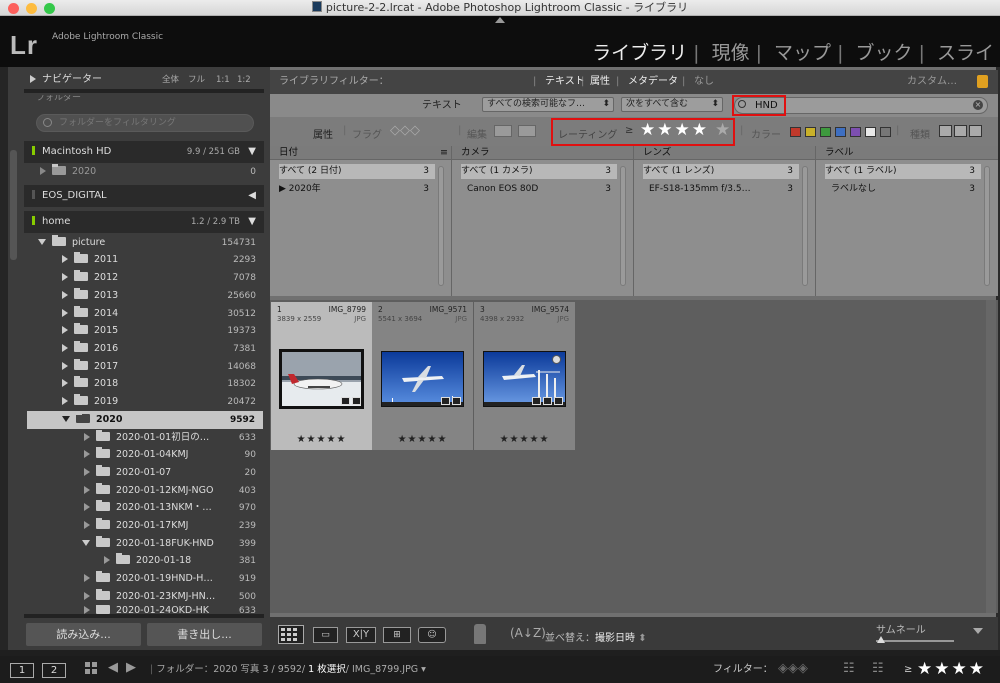  What do you see at coordinates (144, 278) in the screenshot?
I see `folder-item: 2012 7078` at bounding box center [144, 278].